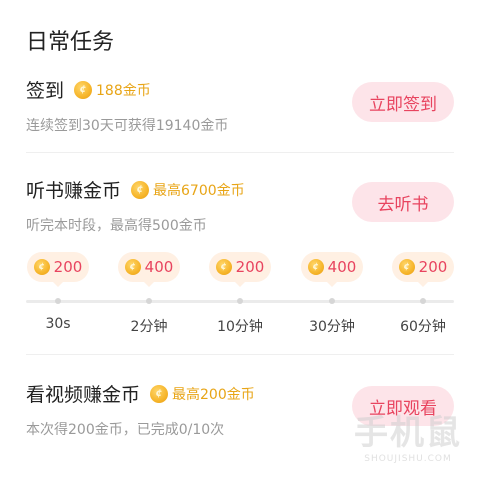 This screenshot has height=478, width=480. What do you see at coordinates (423, 327) in the screenshot?
I see `milestone-label: 60分钟` at bounding box center [423, 327].